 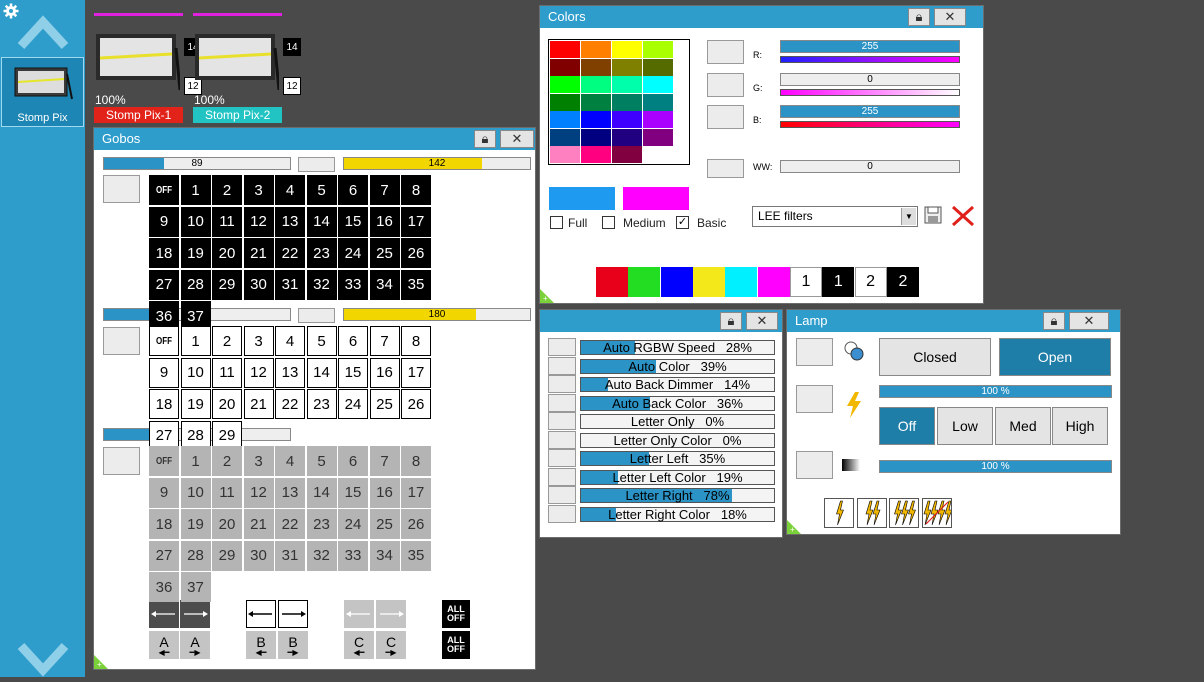 What do you see at coordinates (258, 372) in the screenshot?
I see `wheel2-gobo-12: 12` at bounding box center [258, 372].